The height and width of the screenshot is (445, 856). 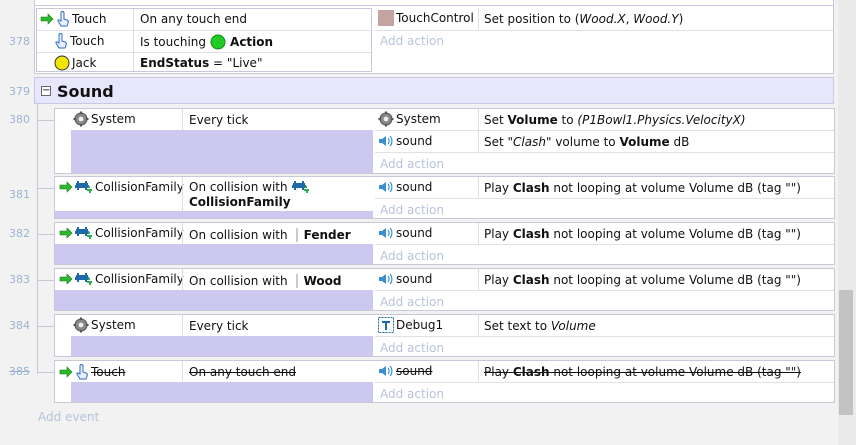 I want to click on action-part: Set, so click(x=496, y=142).